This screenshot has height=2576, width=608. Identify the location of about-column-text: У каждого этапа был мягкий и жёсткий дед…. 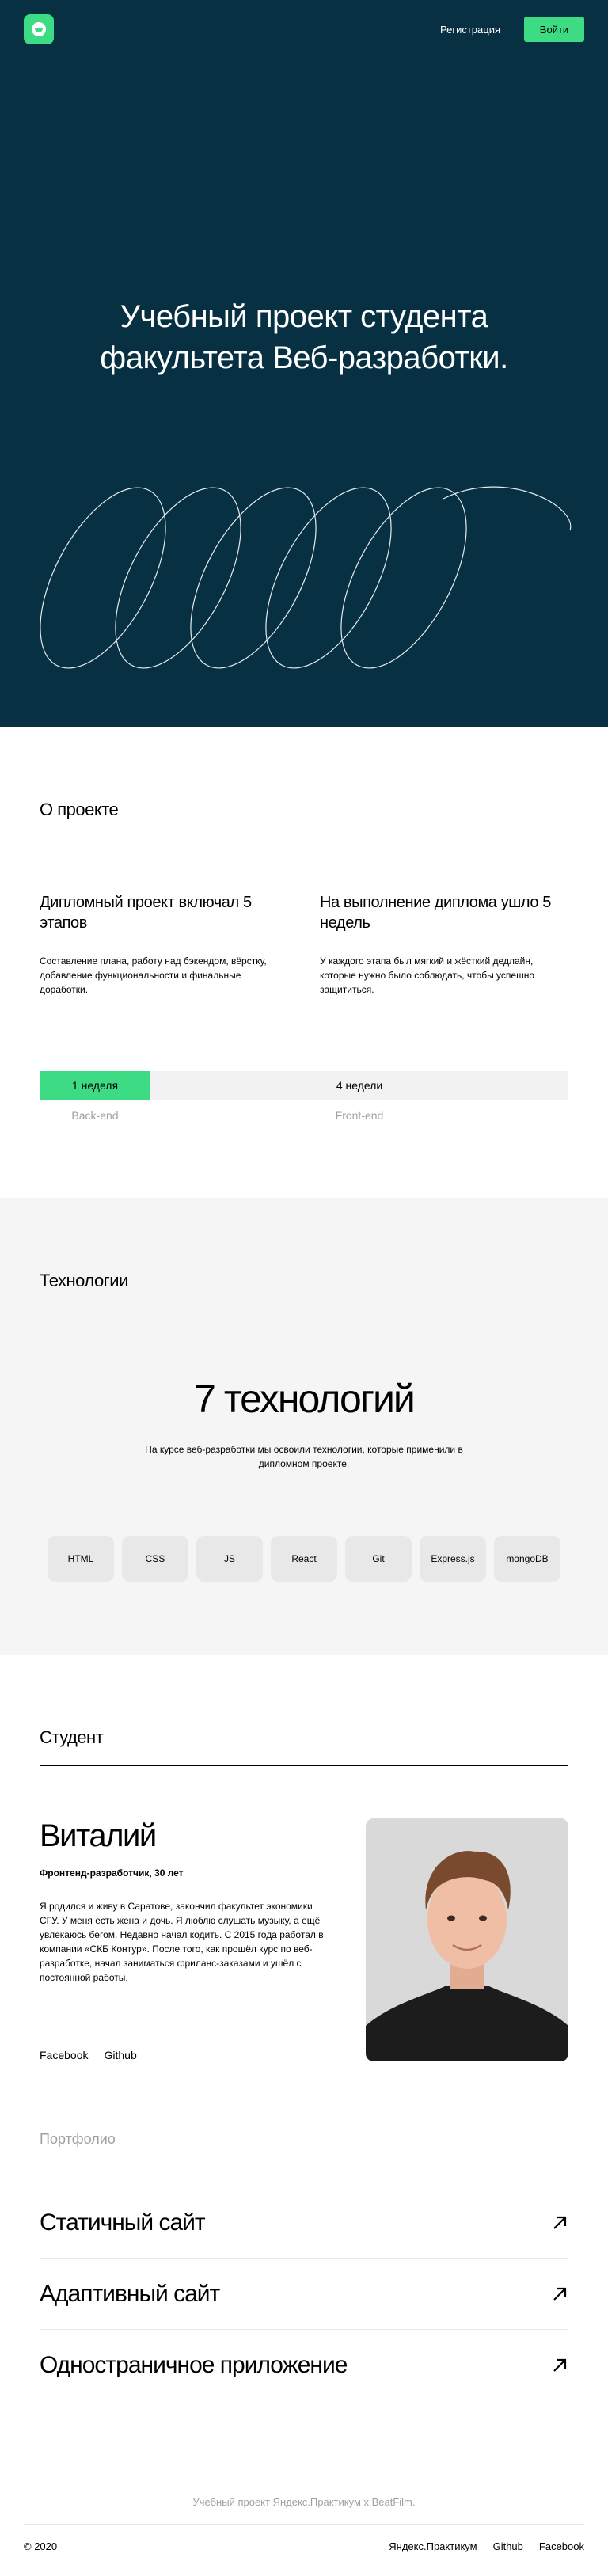
(427, 975).